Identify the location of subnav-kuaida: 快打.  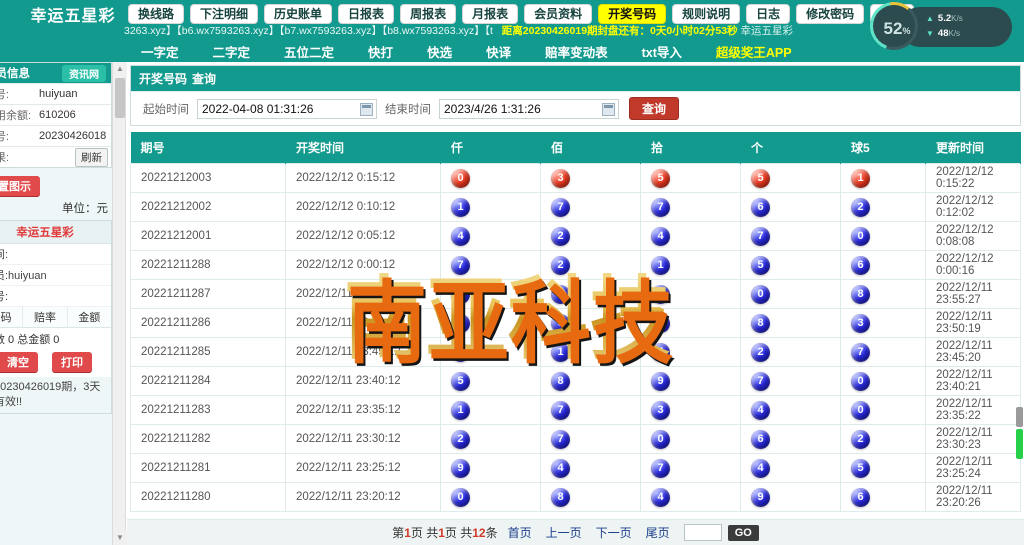
(380, 51).